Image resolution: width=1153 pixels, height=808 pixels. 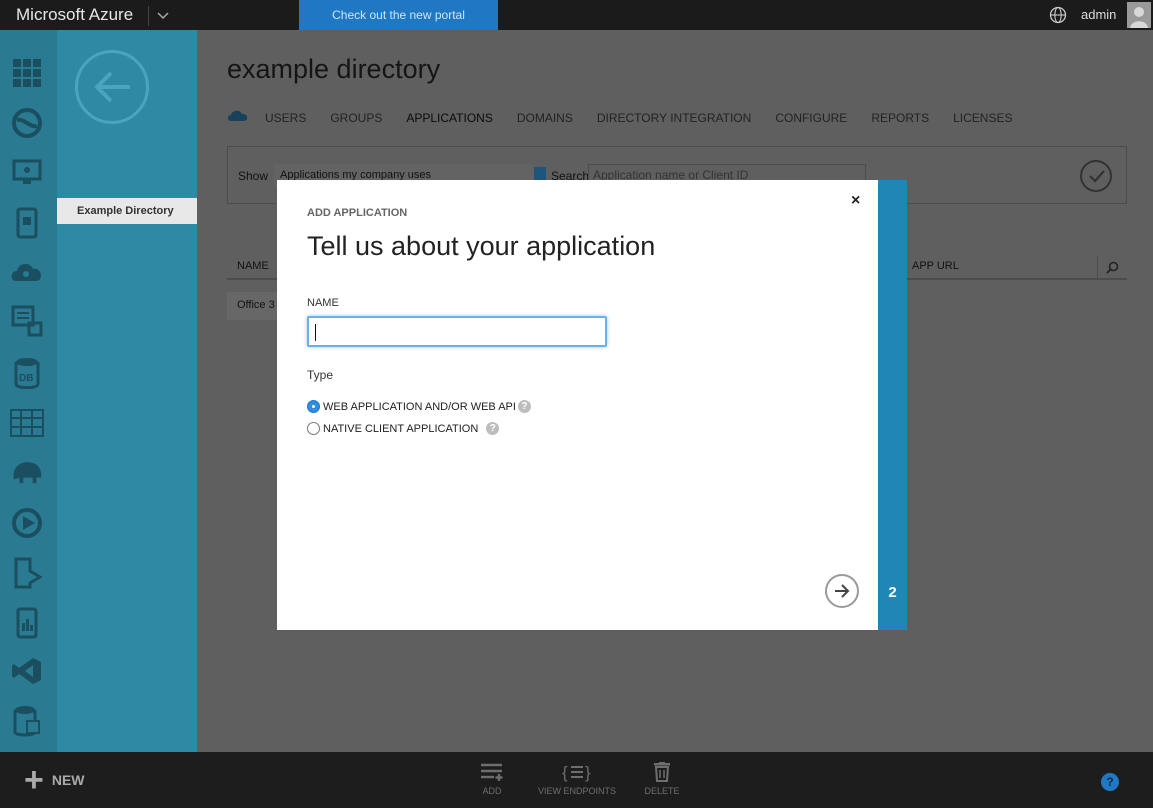 What do you see at coordinates (28, 391) in the screenshot?
I see `service-rail: DB` at bounding box center [28, 391].